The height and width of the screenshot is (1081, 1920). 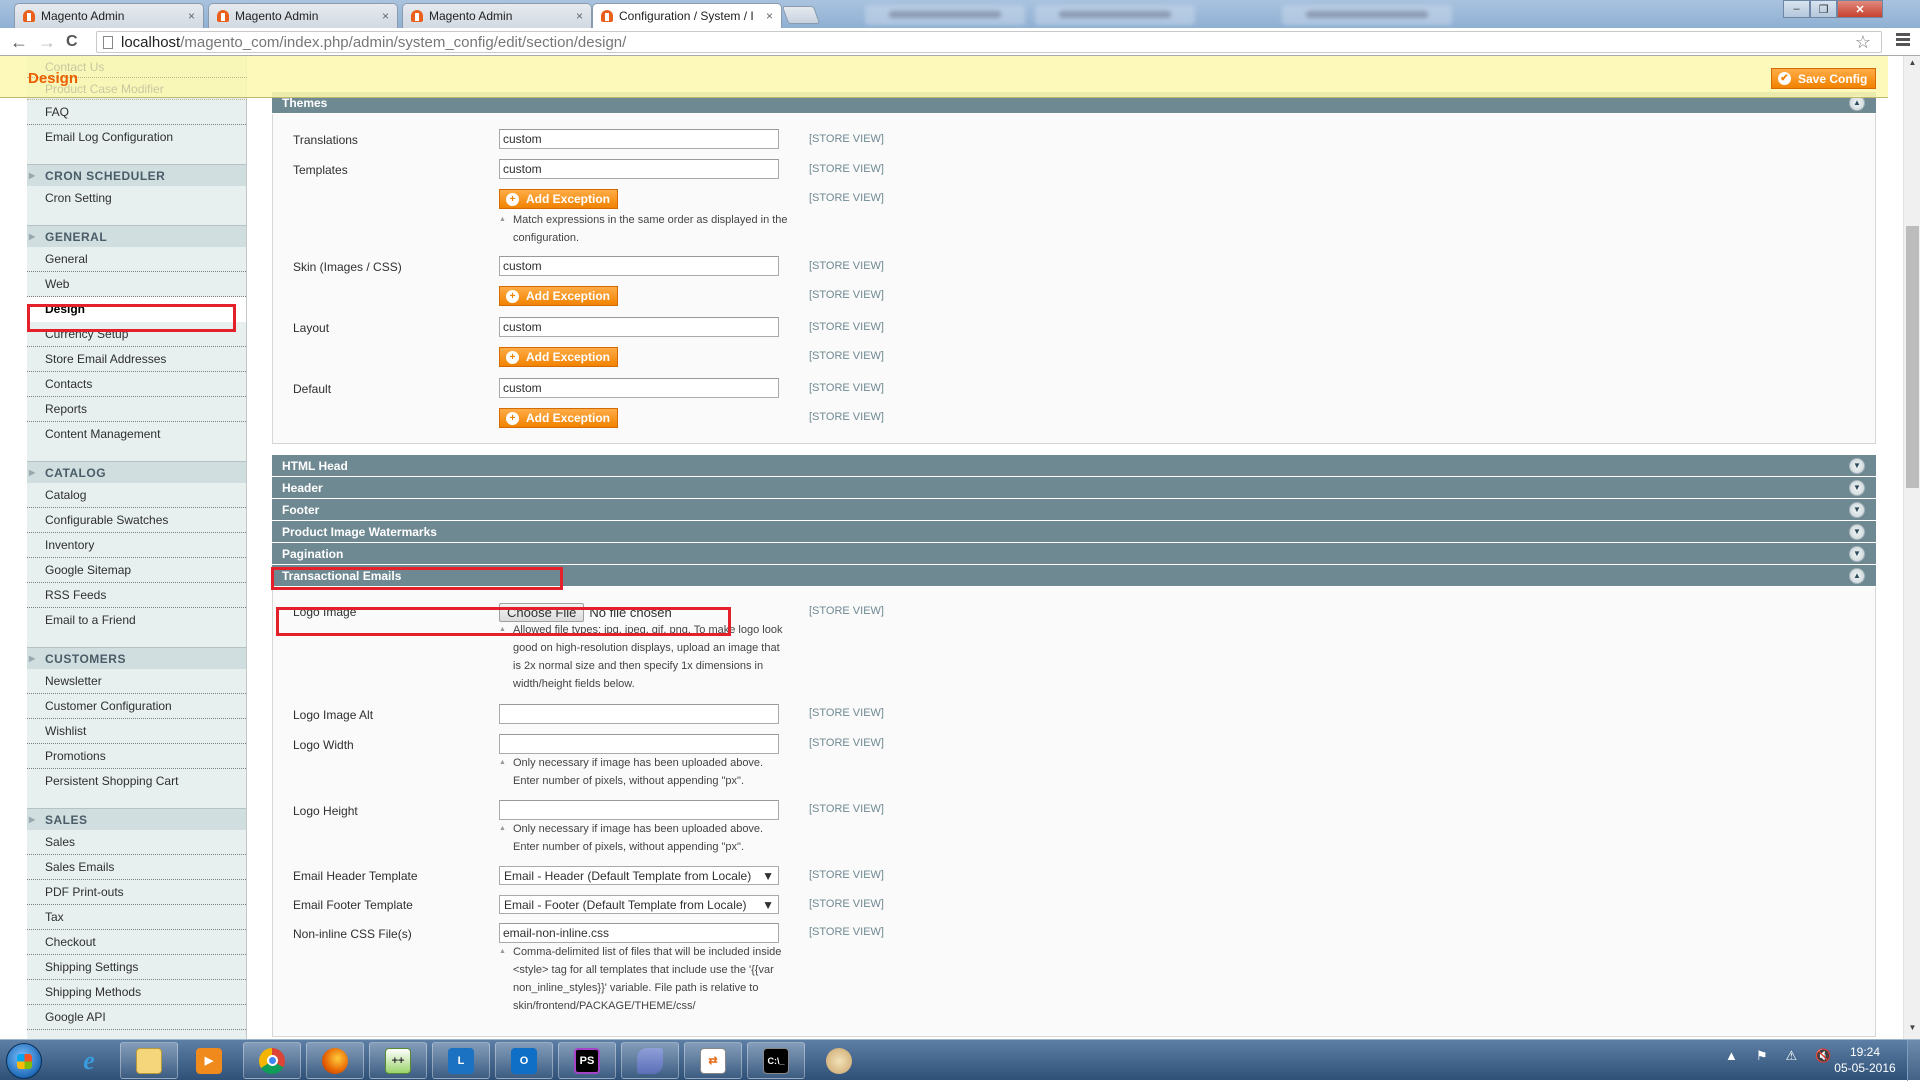 I want to click on sidebar-item: General, so click(x=136, y=259).